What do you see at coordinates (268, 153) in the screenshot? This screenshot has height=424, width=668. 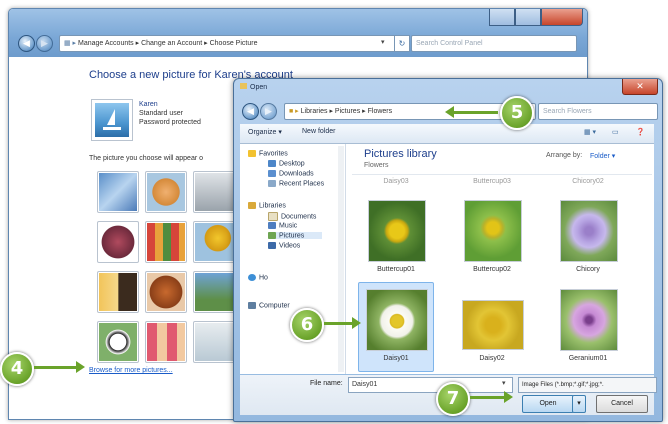 I see `nav-favorites: Favorites` at bounding box center [268, 153].